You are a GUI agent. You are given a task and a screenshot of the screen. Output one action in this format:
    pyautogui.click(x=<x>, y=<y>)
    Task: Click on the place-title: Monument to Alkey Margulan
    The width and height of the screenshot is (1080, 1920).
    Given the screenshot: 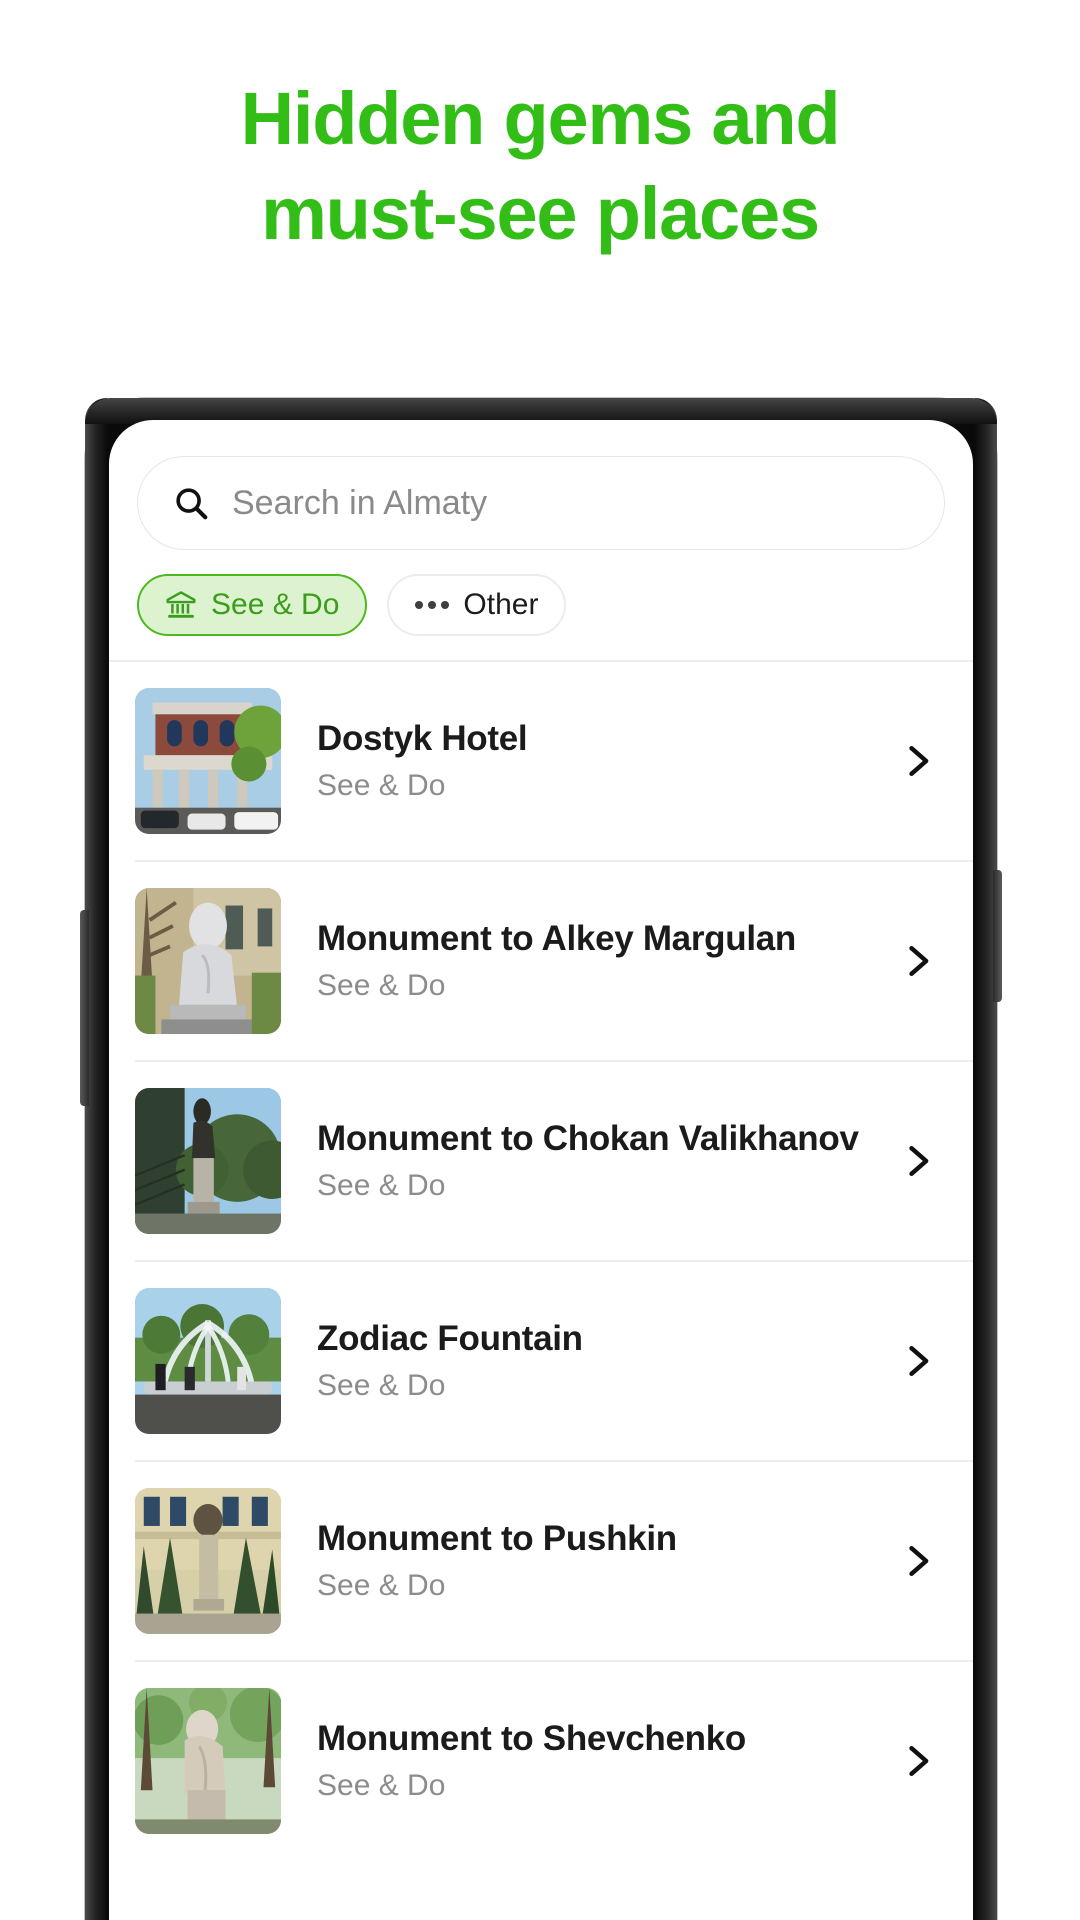 What is the action you would take?
    pyautogui.click(x=556, y=939)
    